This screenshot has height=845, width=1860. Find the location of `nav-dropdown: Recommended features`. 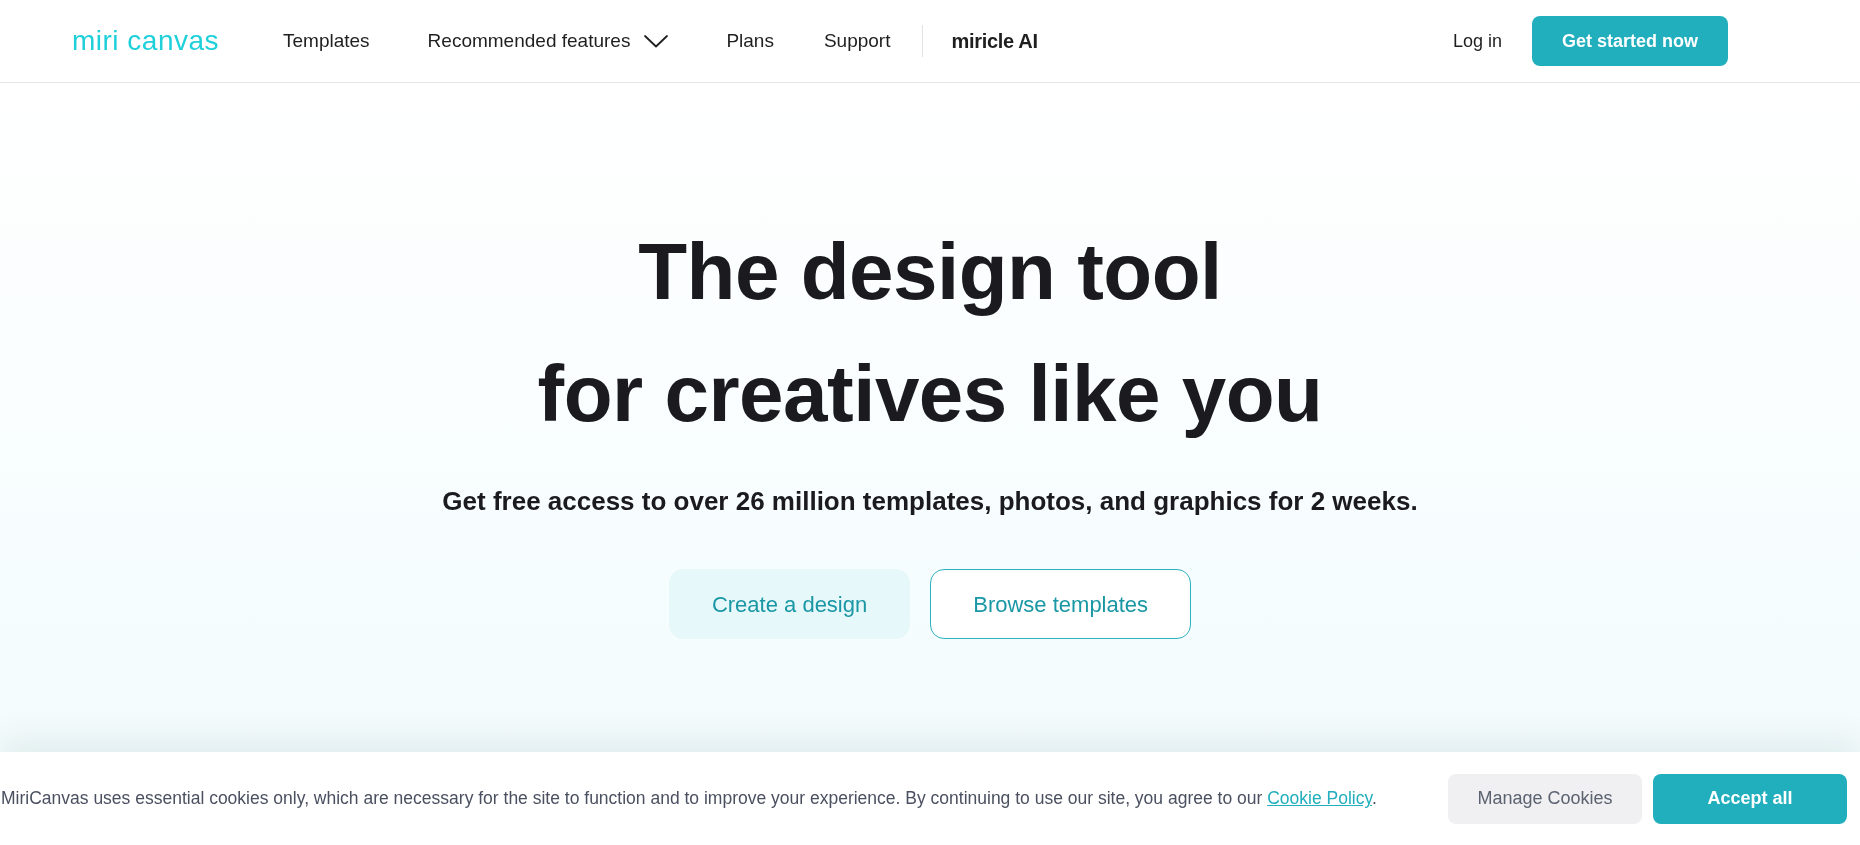

nav-dropdown: Recommended features is located at coordinates (548, 41).